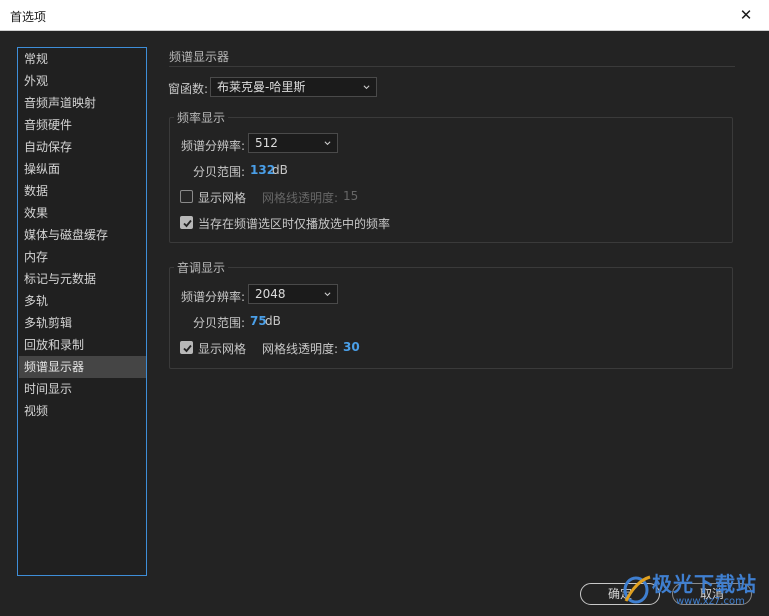  What do you see at coordinates (273, 321) in the screenshot?
I see `pitch-db-range-unit: dB` at bounding box center [273, 321].